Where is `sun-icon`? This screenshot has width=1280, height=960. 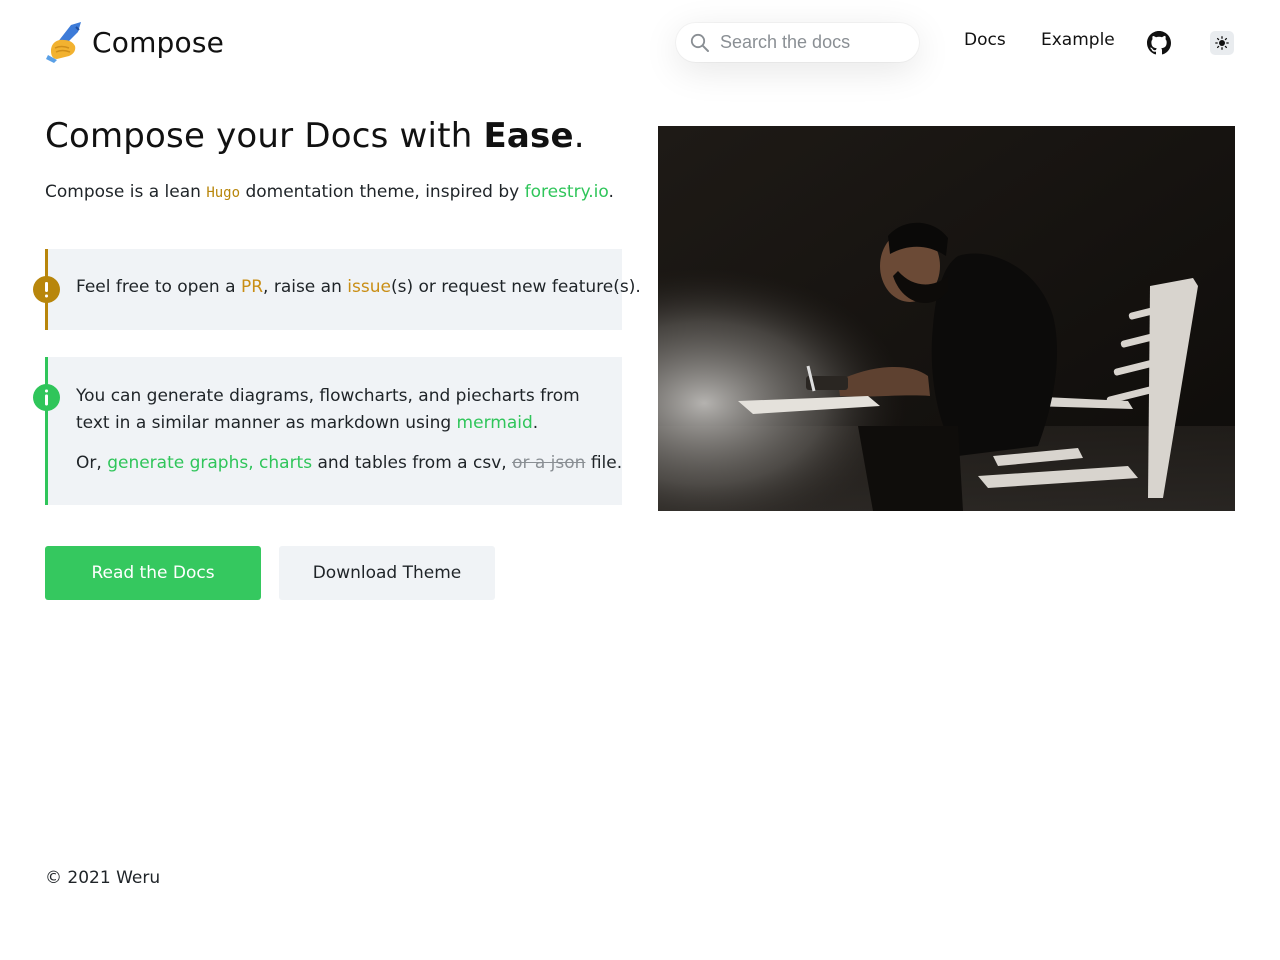 sun-icon is located at coordinates (1222, 43).